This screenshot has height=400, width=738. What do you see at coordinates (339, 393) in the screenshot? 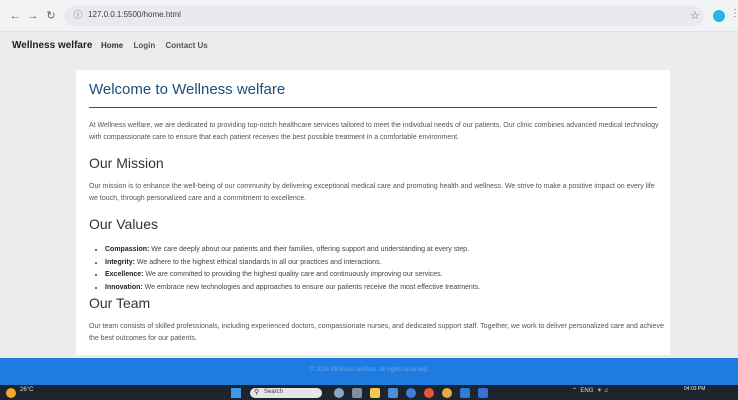
I see `copilot-icon` at bounding box center [339, 393].